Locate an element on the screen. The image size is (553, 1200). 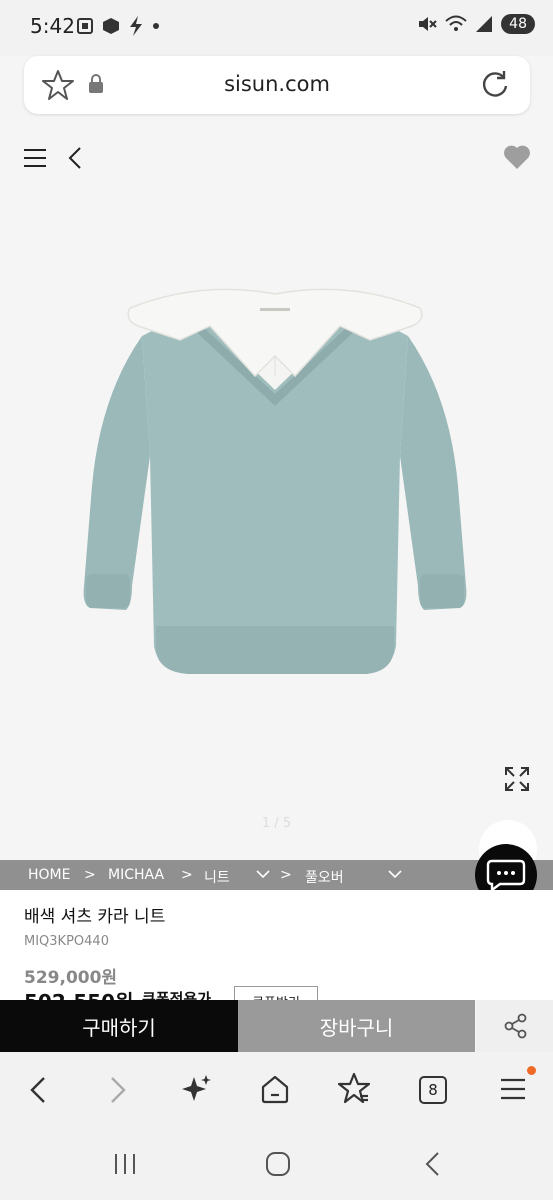
breadcrumb-brand: MICHAA is located at coordinates (136, 875).